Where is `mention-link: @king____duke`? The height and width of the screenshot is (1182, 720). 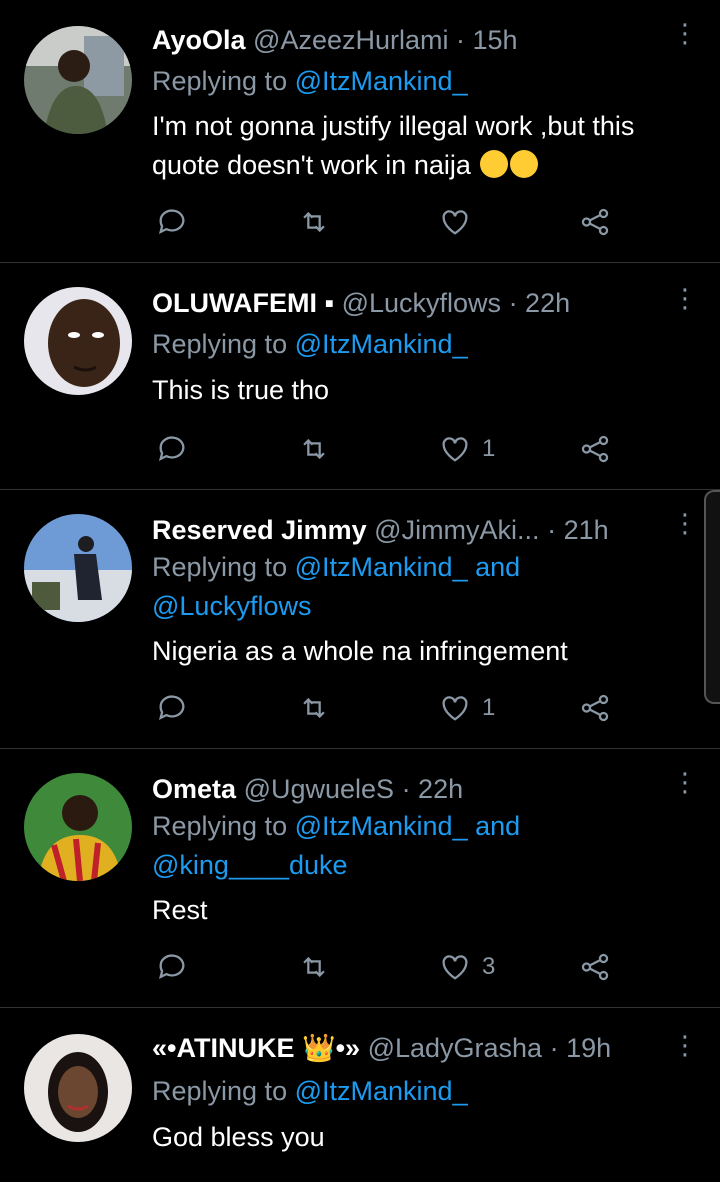
mention-link: @king____duke is located at coordinates (250, 865).